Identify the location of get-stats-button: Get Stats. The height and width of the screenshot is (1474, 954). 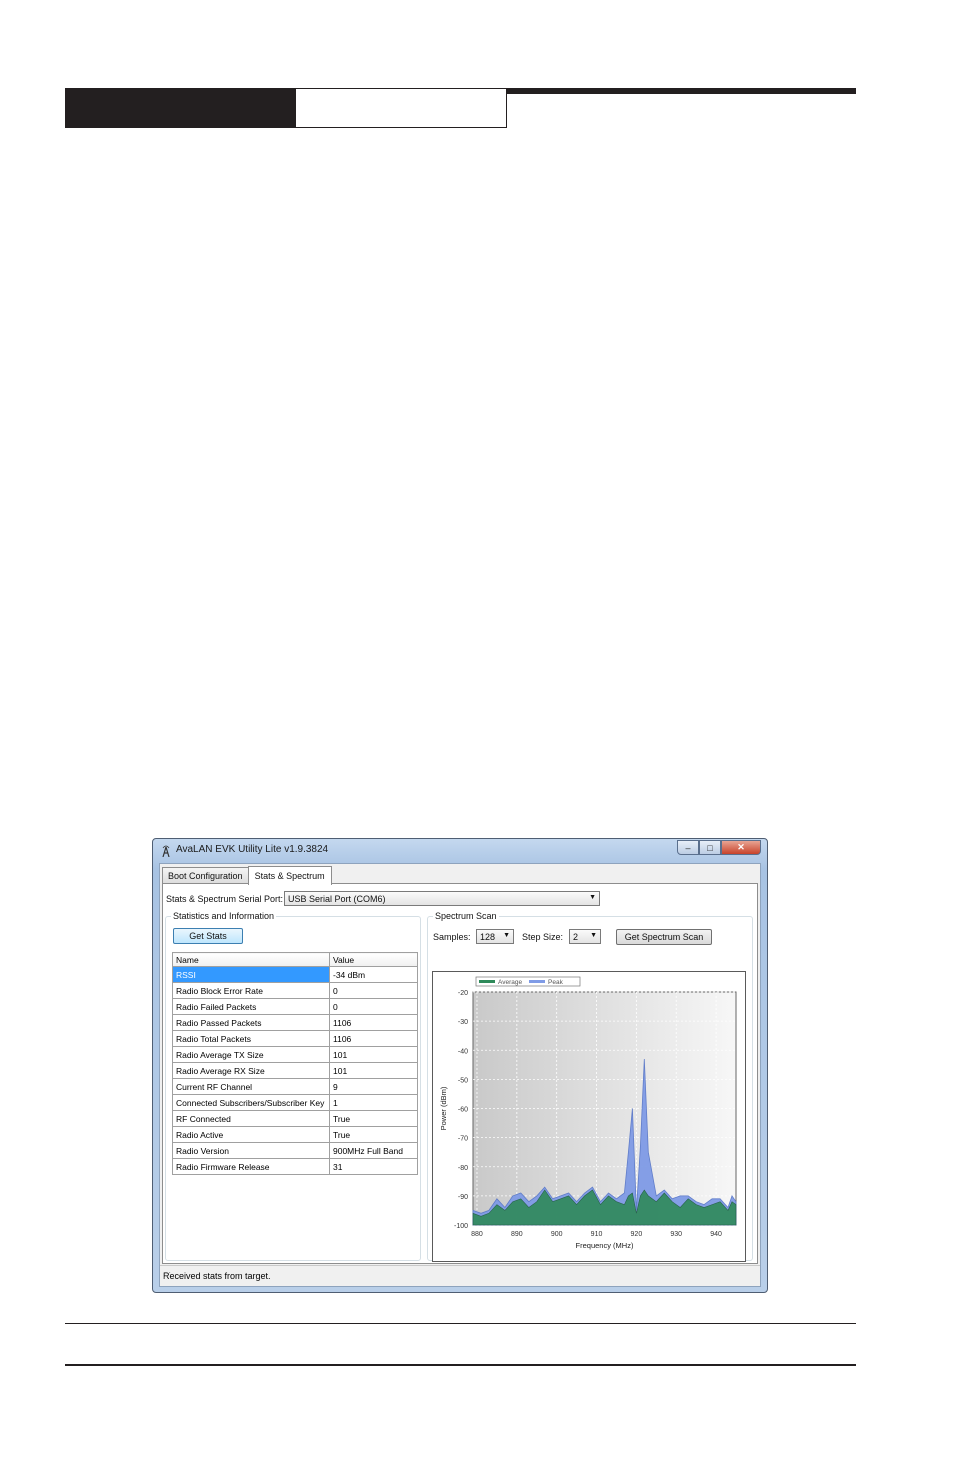
(208, 936).